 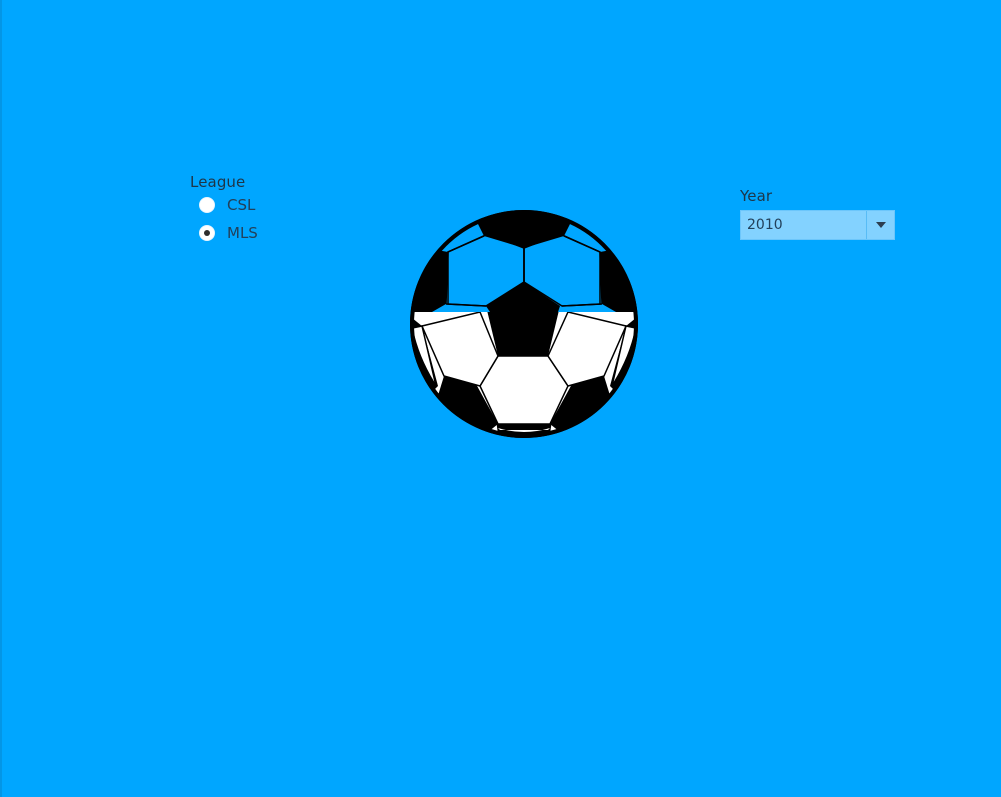 I want to click on dropdown-triangle, so click(x=880, y=225).